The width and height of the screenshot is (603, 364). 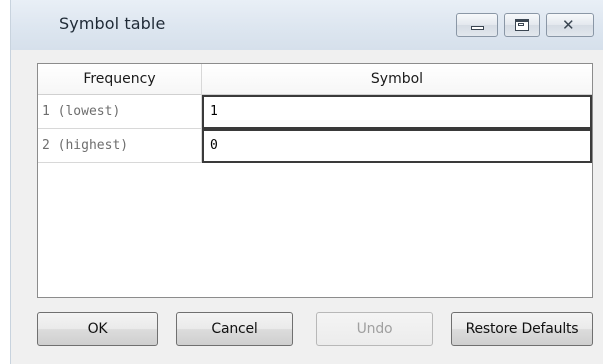 I want to click on maximize-button, so click(x=522, y=25).